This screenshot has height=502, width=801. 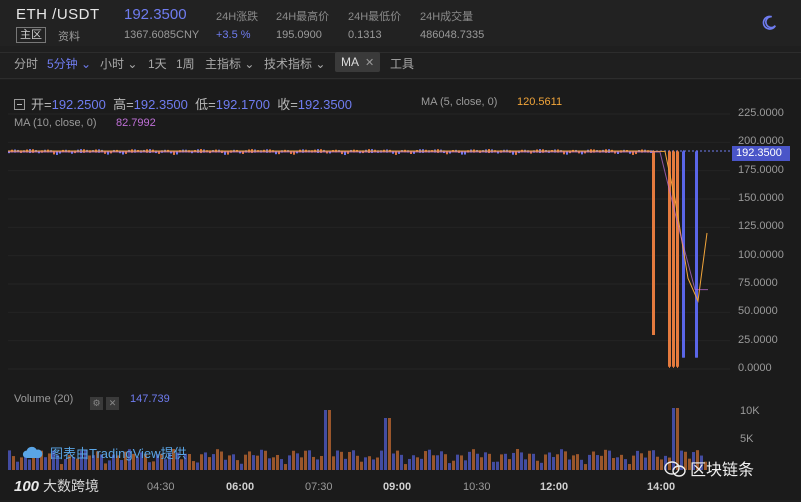 What do you see at coordinates (554, 487) in the screenshot?
I see `time-tick-label: 12:00` at bounding box center [554, 487].